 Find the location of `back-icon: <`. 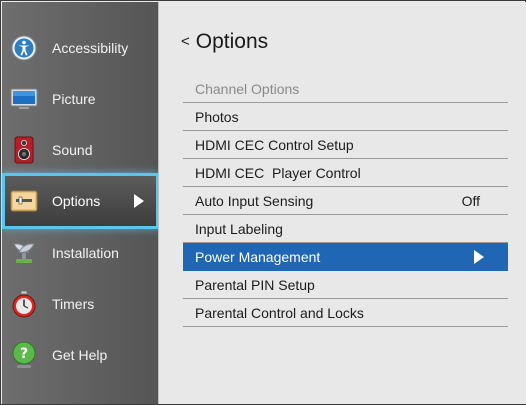

back-icon: < is located at coordinates (185, 41).